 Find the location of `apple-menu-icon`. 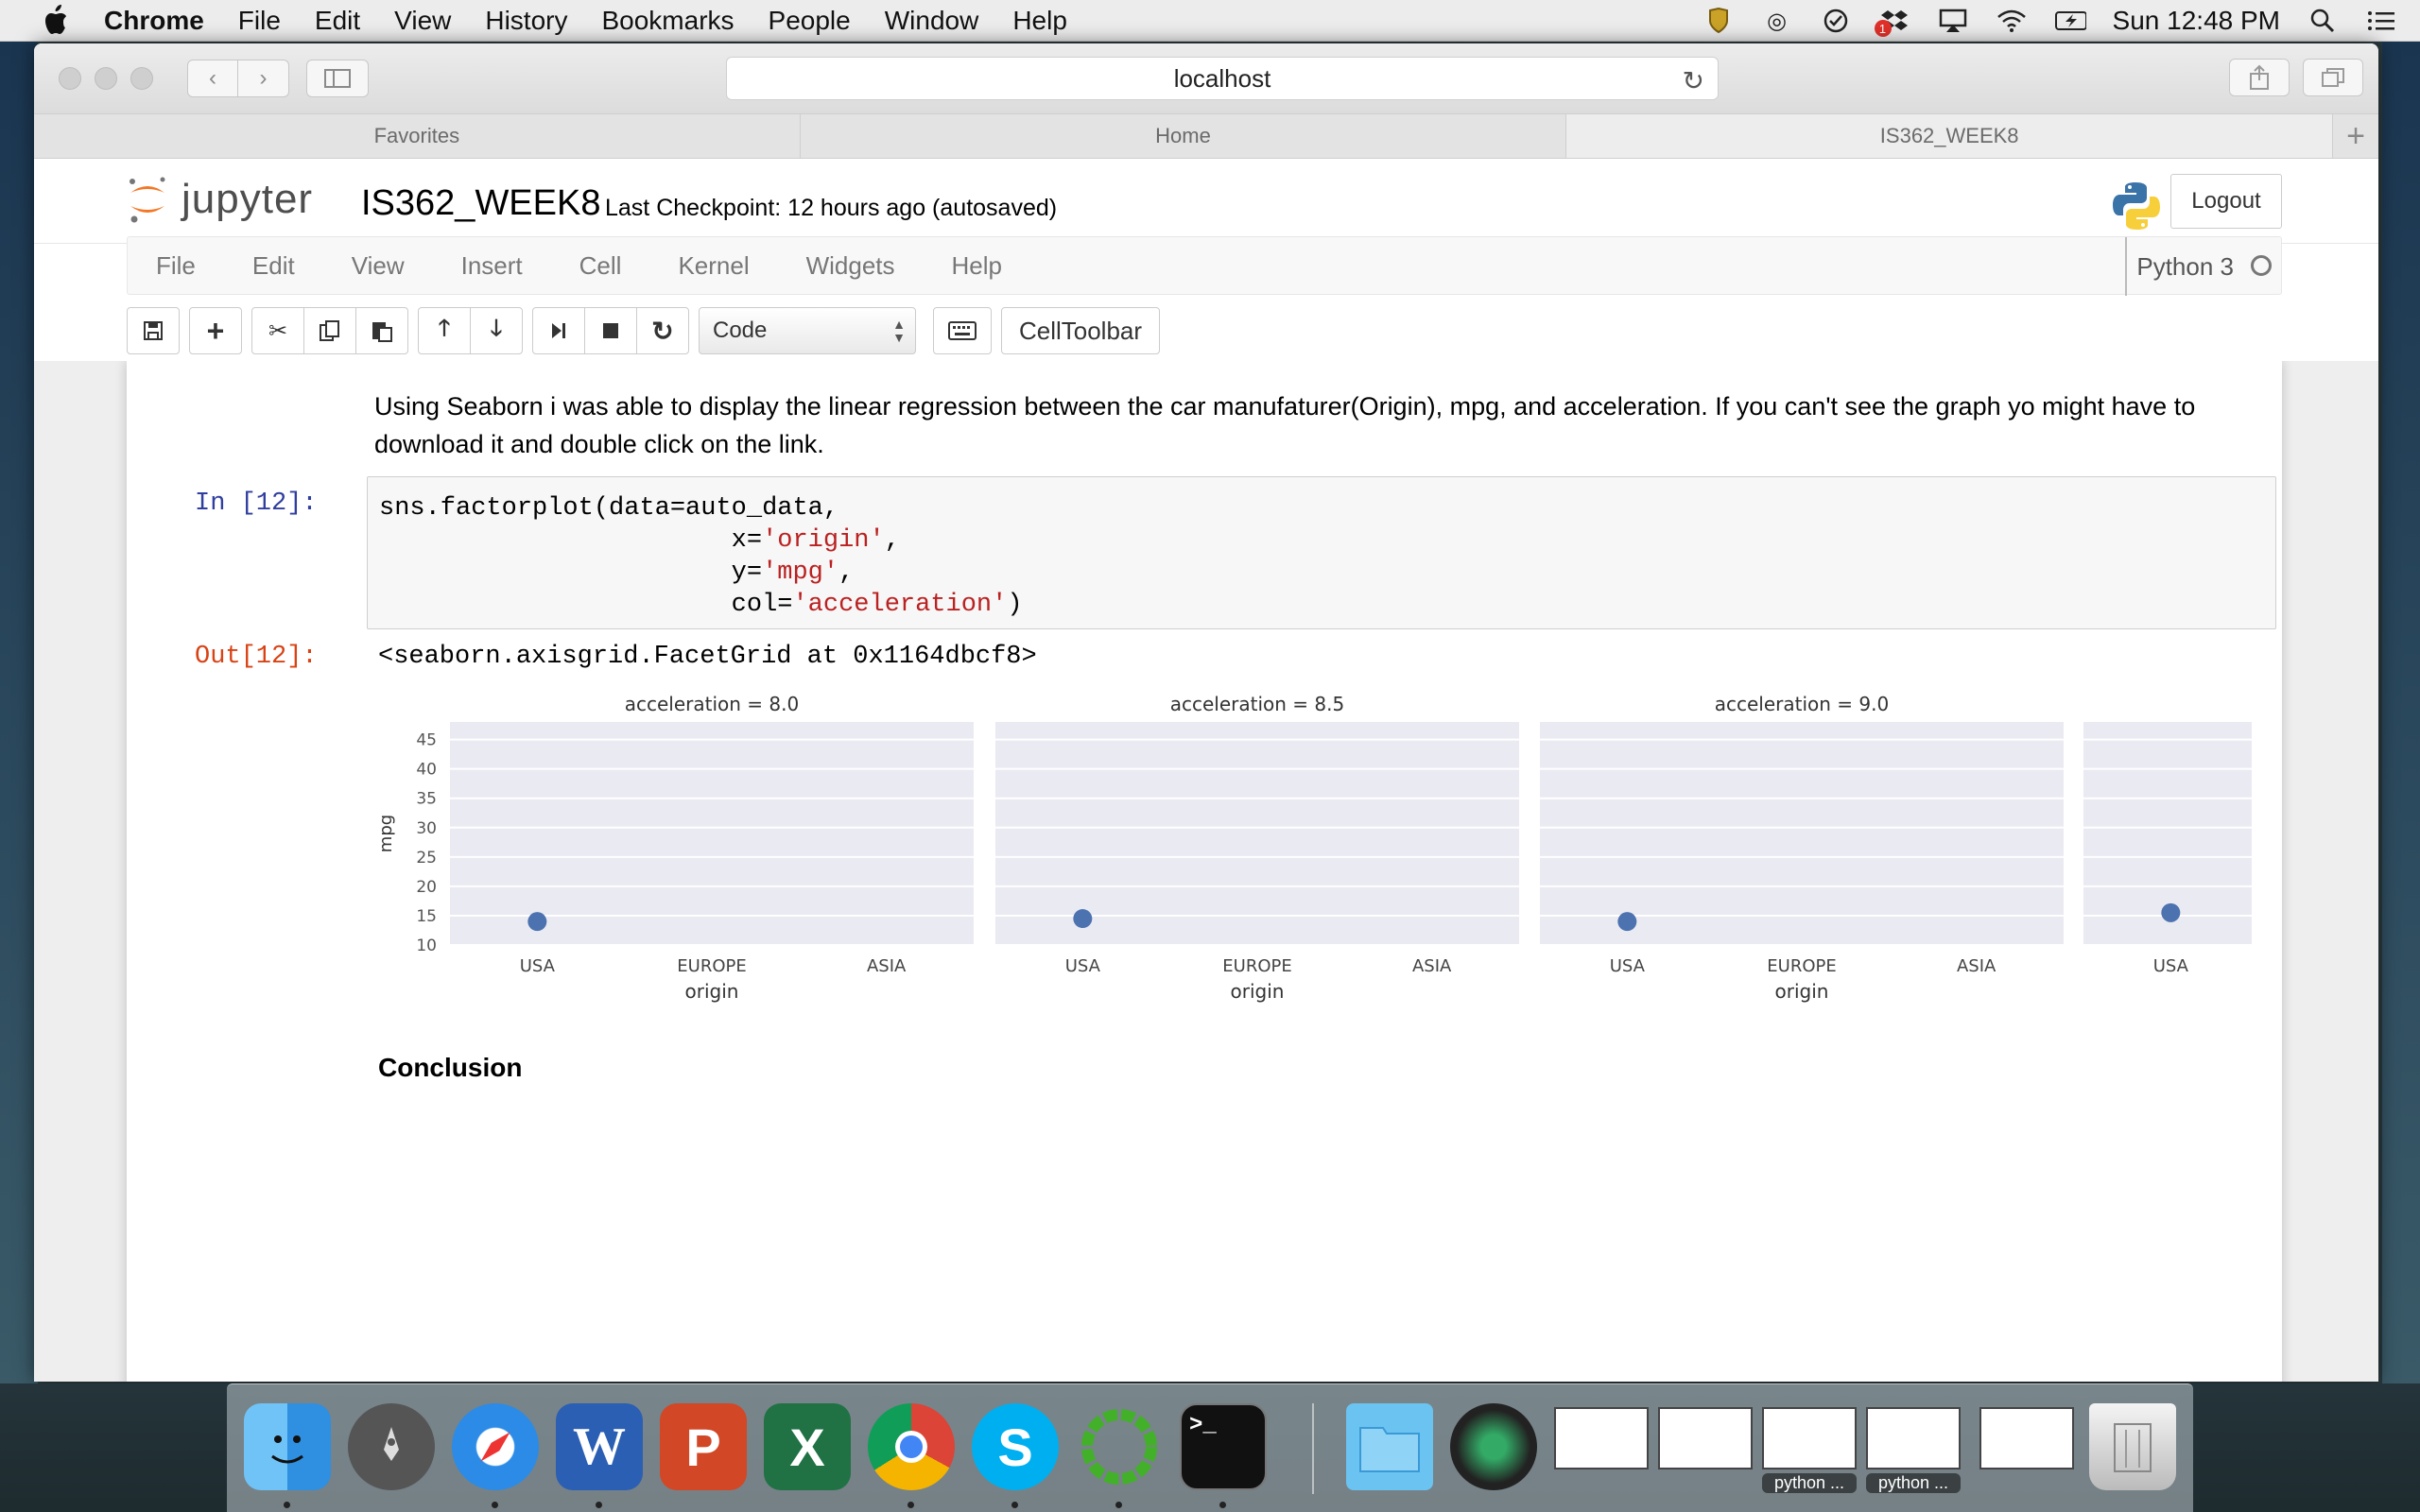

apple-menu-icon is located at coordinates (55, 20).